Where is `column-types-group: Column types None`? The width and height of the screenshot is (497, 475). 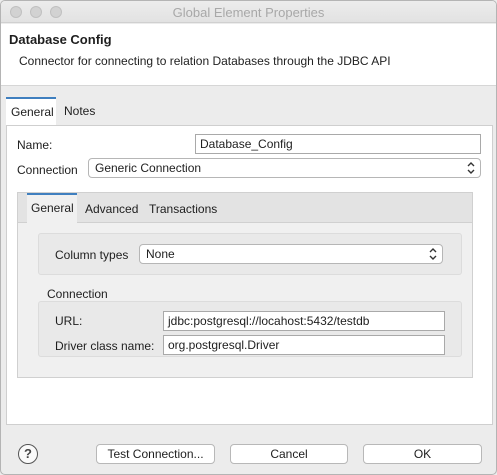 column-types-group: Column types None is located at coordinates (250, 254).